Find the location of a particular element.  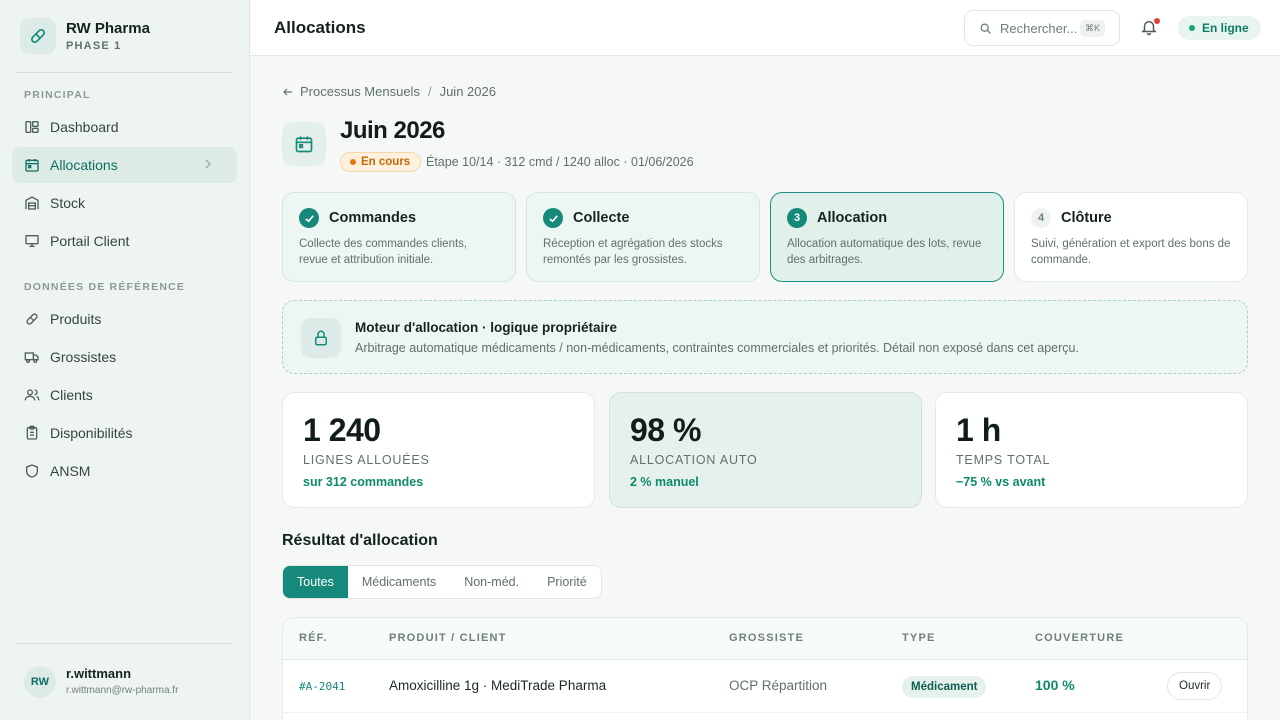

clipboard-icon is located at coordinates (32, 432).